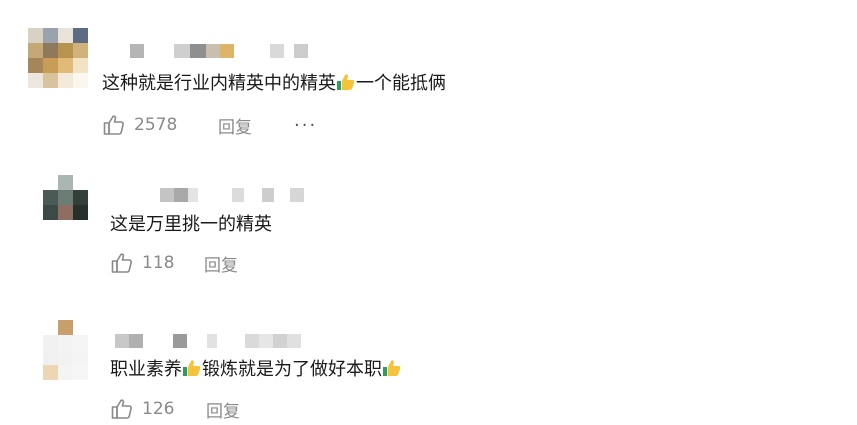  Describe the element at coordinates (292, 369) in the screenshot. I see `comment-text-part: 锻炼就是为了做好本职` at that location.